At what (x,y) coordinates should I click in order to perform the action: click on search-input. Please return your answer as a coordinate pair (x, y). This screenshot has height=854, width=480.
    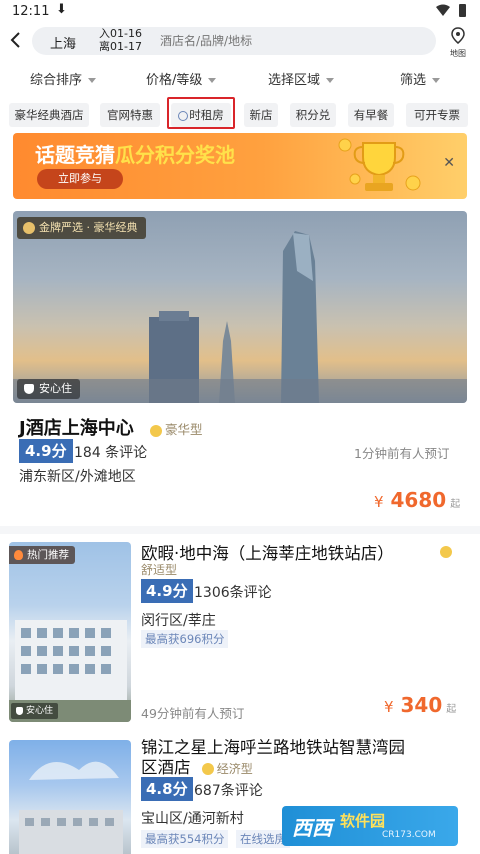
    Looking at the image, I should click on (260, 41).